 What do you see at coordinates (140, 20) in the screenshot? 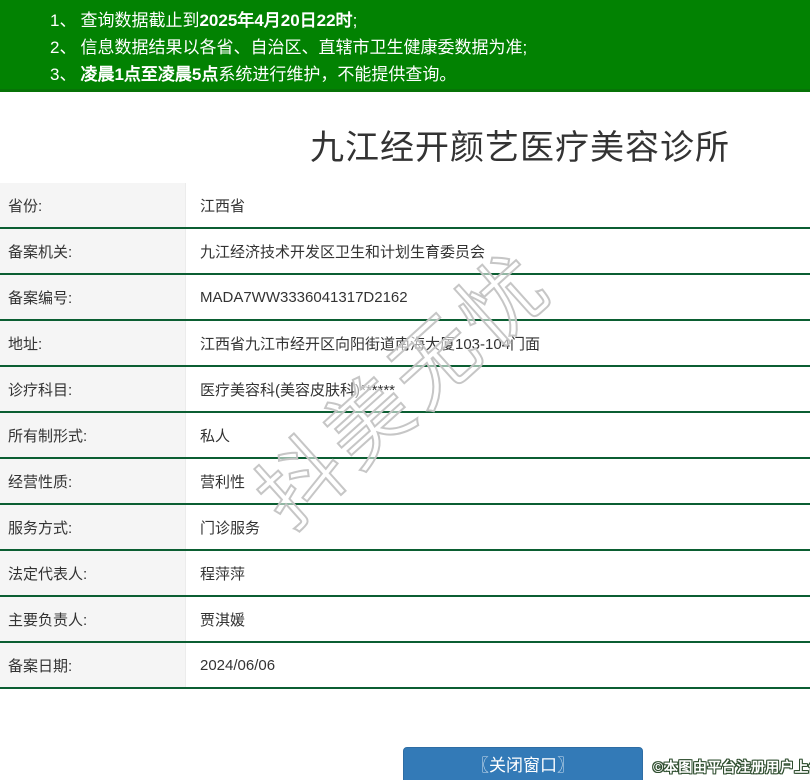
I see `notice-text: 查询数据截止到` at bounding box center [140, 20].